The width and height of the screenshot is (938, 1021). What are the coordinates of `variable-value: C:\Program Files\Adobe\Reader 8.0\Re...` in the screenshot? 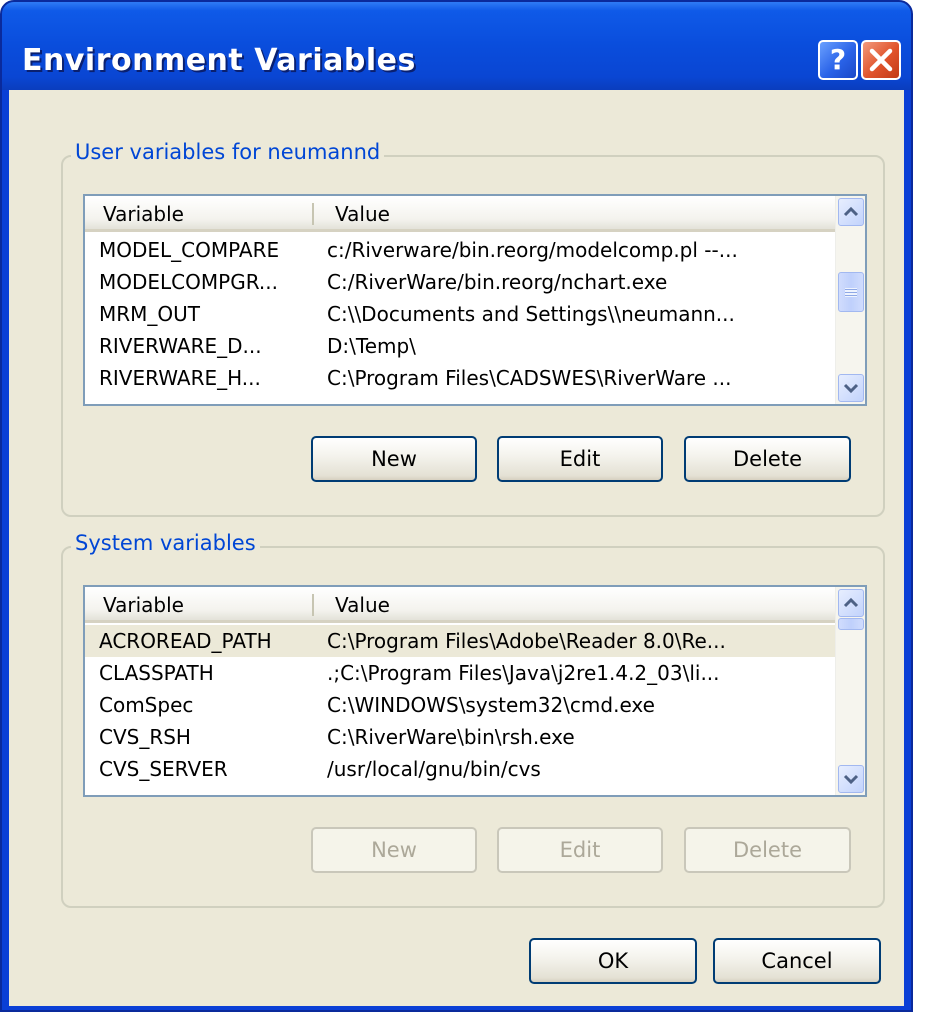 It's located at (526, 641).